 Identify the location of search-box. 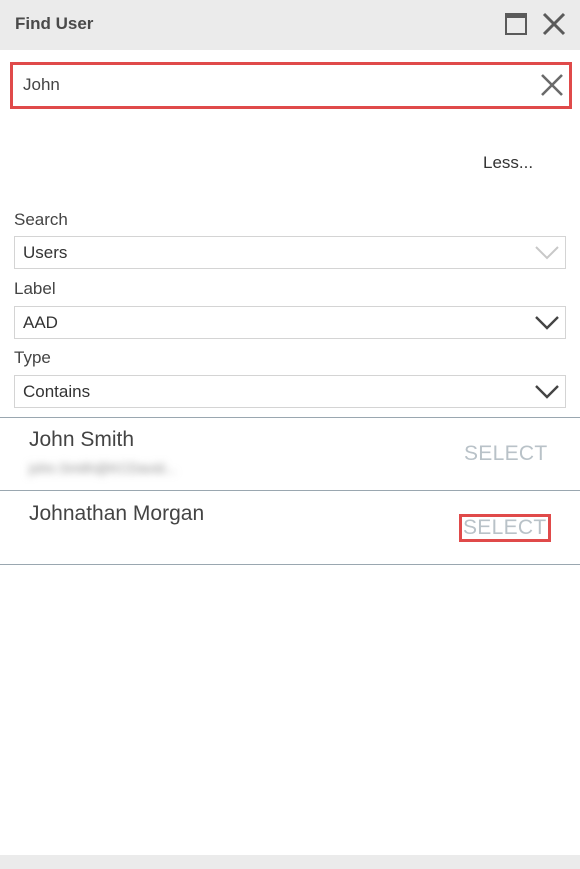
(291, 85).